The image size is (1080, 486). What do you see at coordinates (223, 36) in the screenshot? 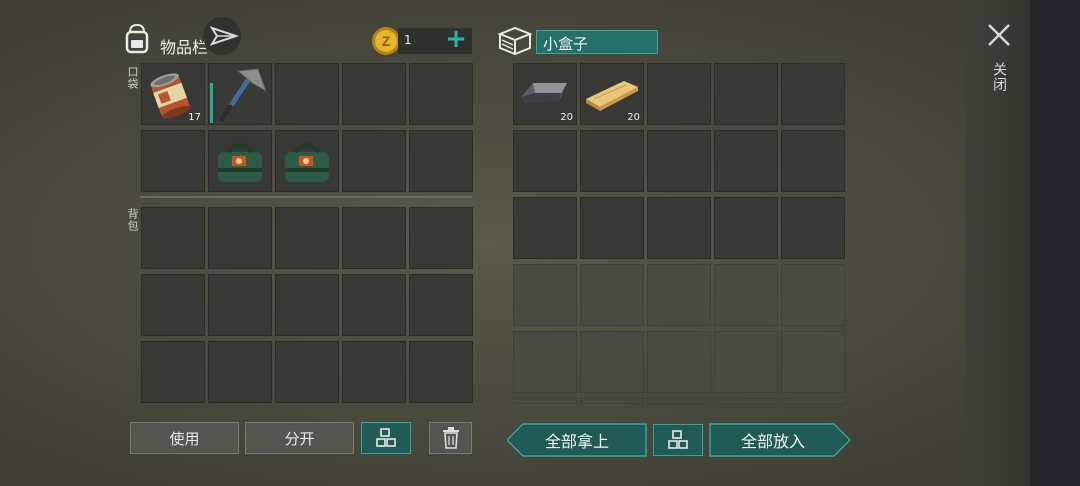
I see `send-icon` at bounding box center [223, 36].